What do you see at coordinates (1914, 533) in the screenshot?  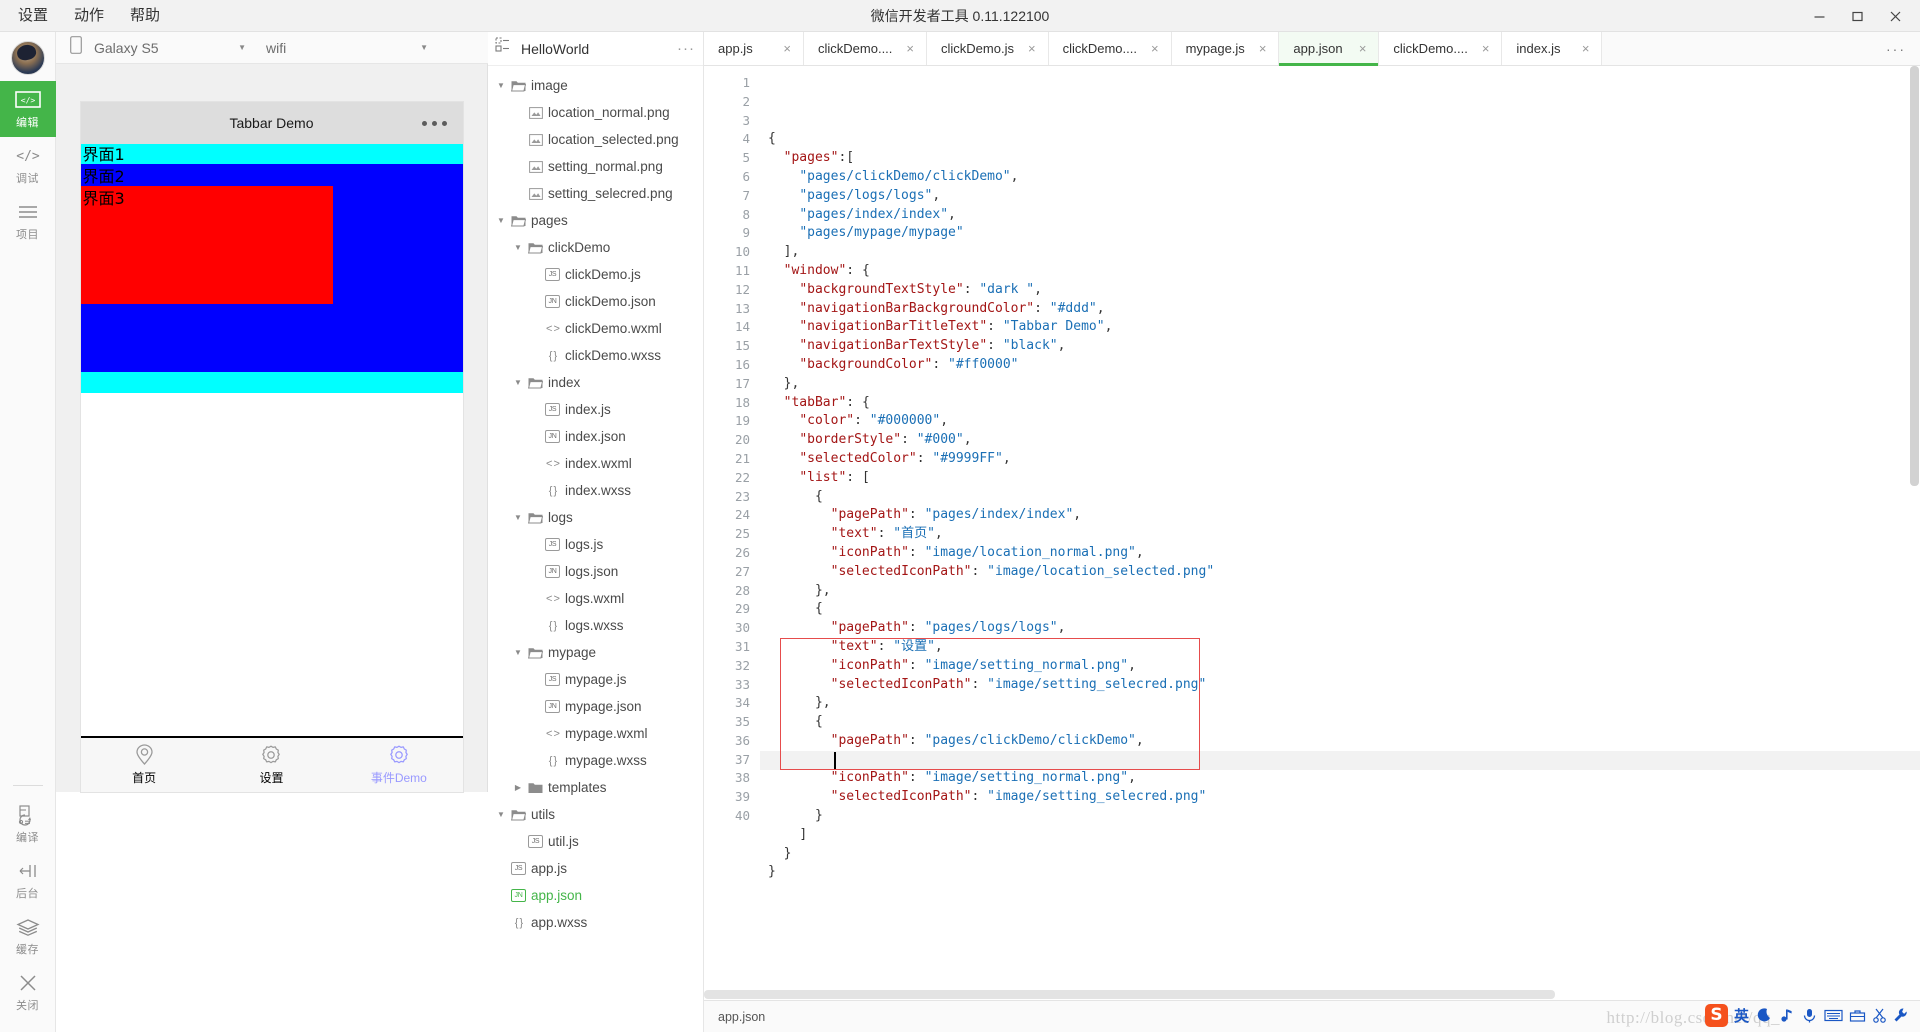 I see `editor-vertical-scrollbar` at bounding box center [1914, 533].